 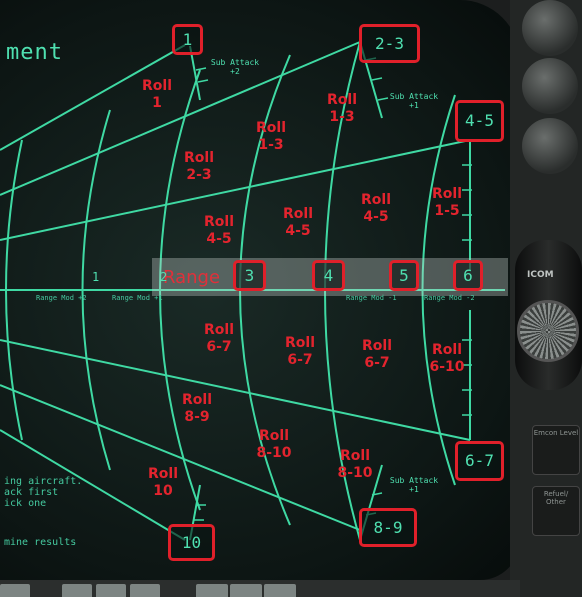 I want to click on help-footer: mine results, so click(x=40, y=542).